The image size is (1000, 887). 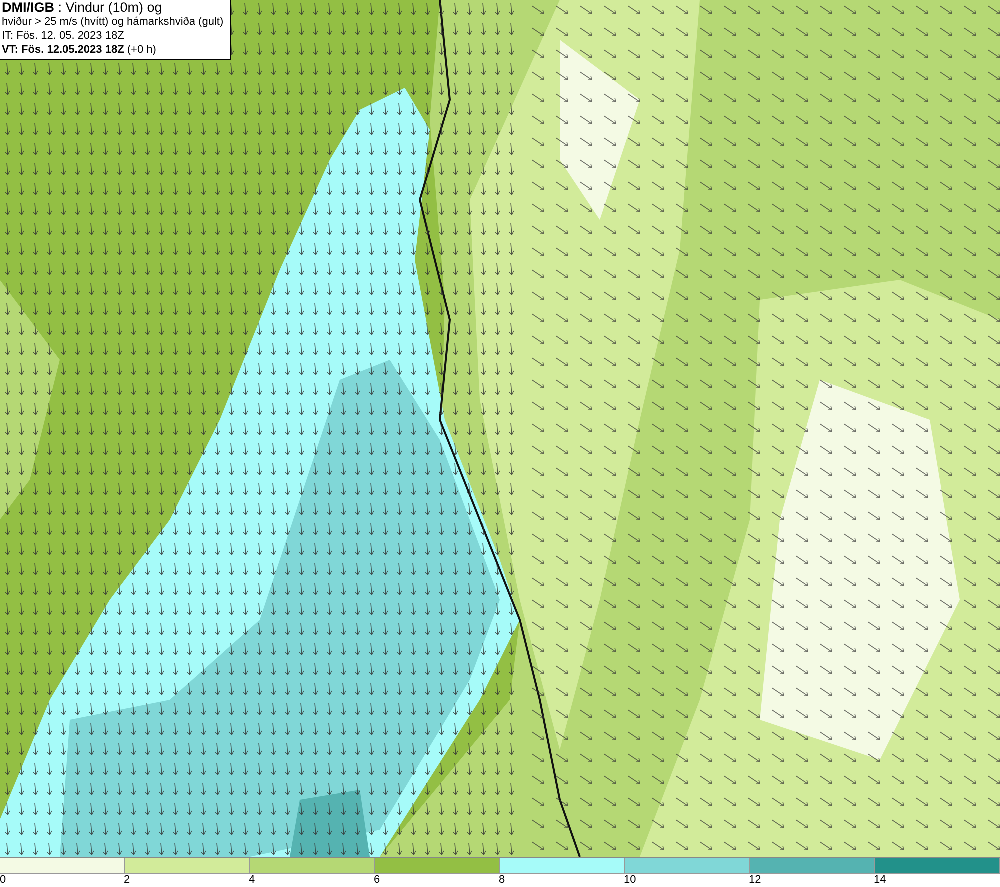 I want to click on legend-label: 8, so click(x=502, y=880).